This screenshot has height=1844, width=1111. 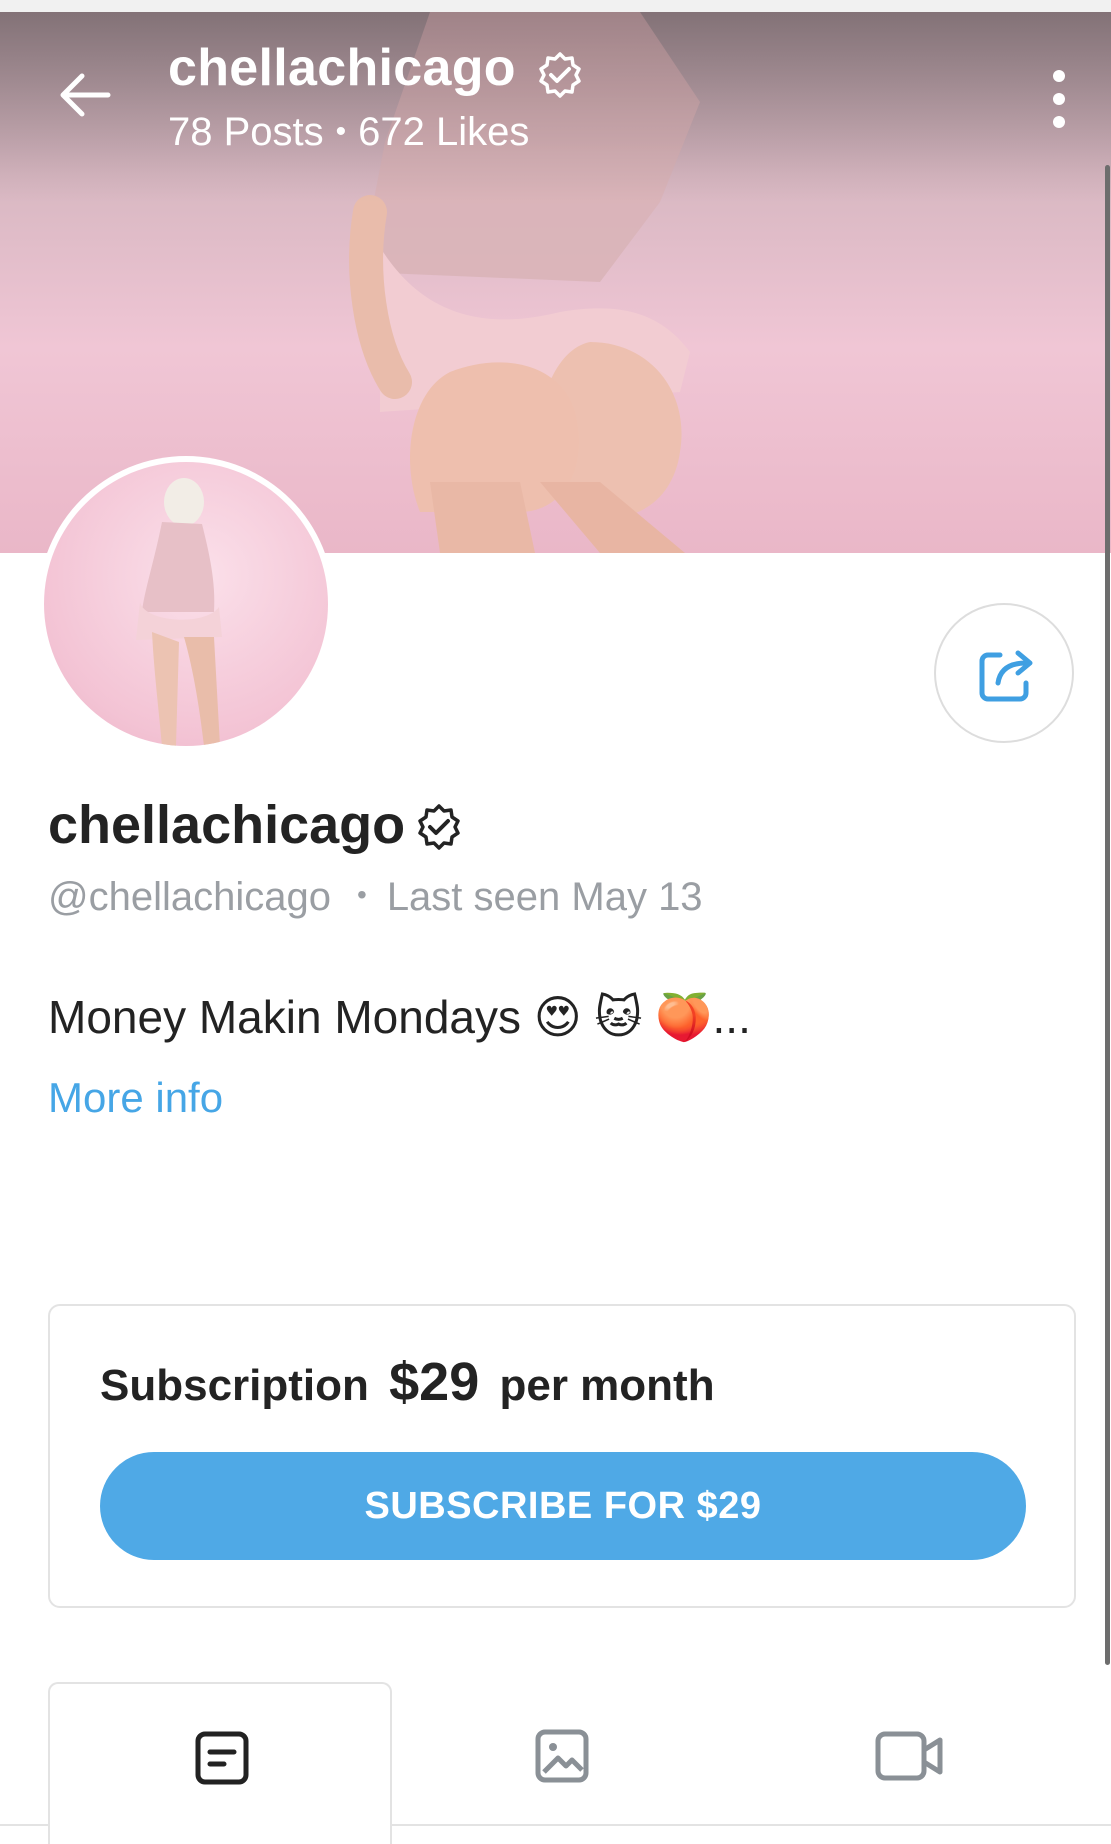 I want to click on subscription-period: per month, so click(x=607, y=1385).